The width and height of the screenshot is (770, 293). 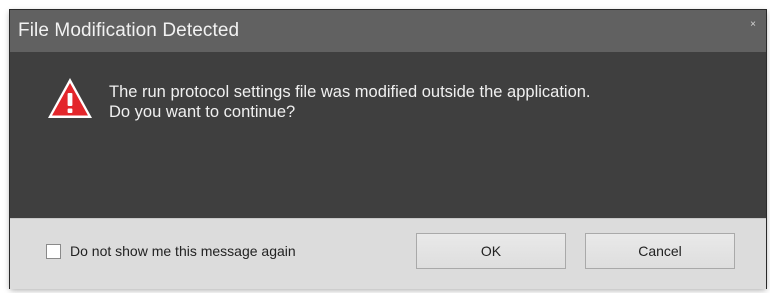 I want to click on dont-show-again-option: Do not show me this message again, so click(x=171, y=251).